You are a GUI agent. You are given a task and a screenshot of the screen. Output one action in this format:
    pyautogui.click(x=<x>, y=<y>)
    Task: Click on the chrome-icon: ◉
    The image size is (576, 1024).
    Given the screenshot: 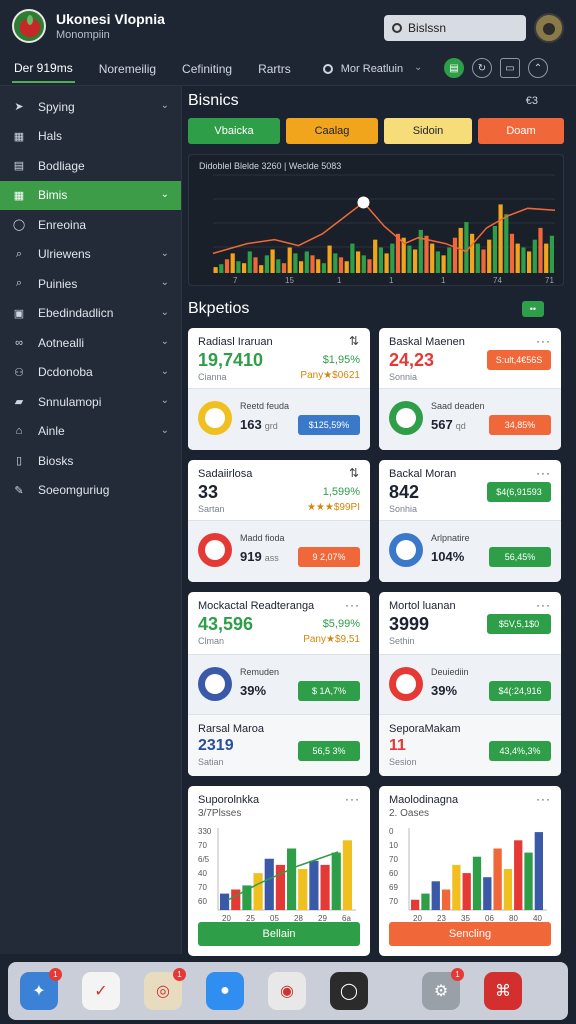 What is the action you would take?
    pyautogui.click(x=287, y=991)
    